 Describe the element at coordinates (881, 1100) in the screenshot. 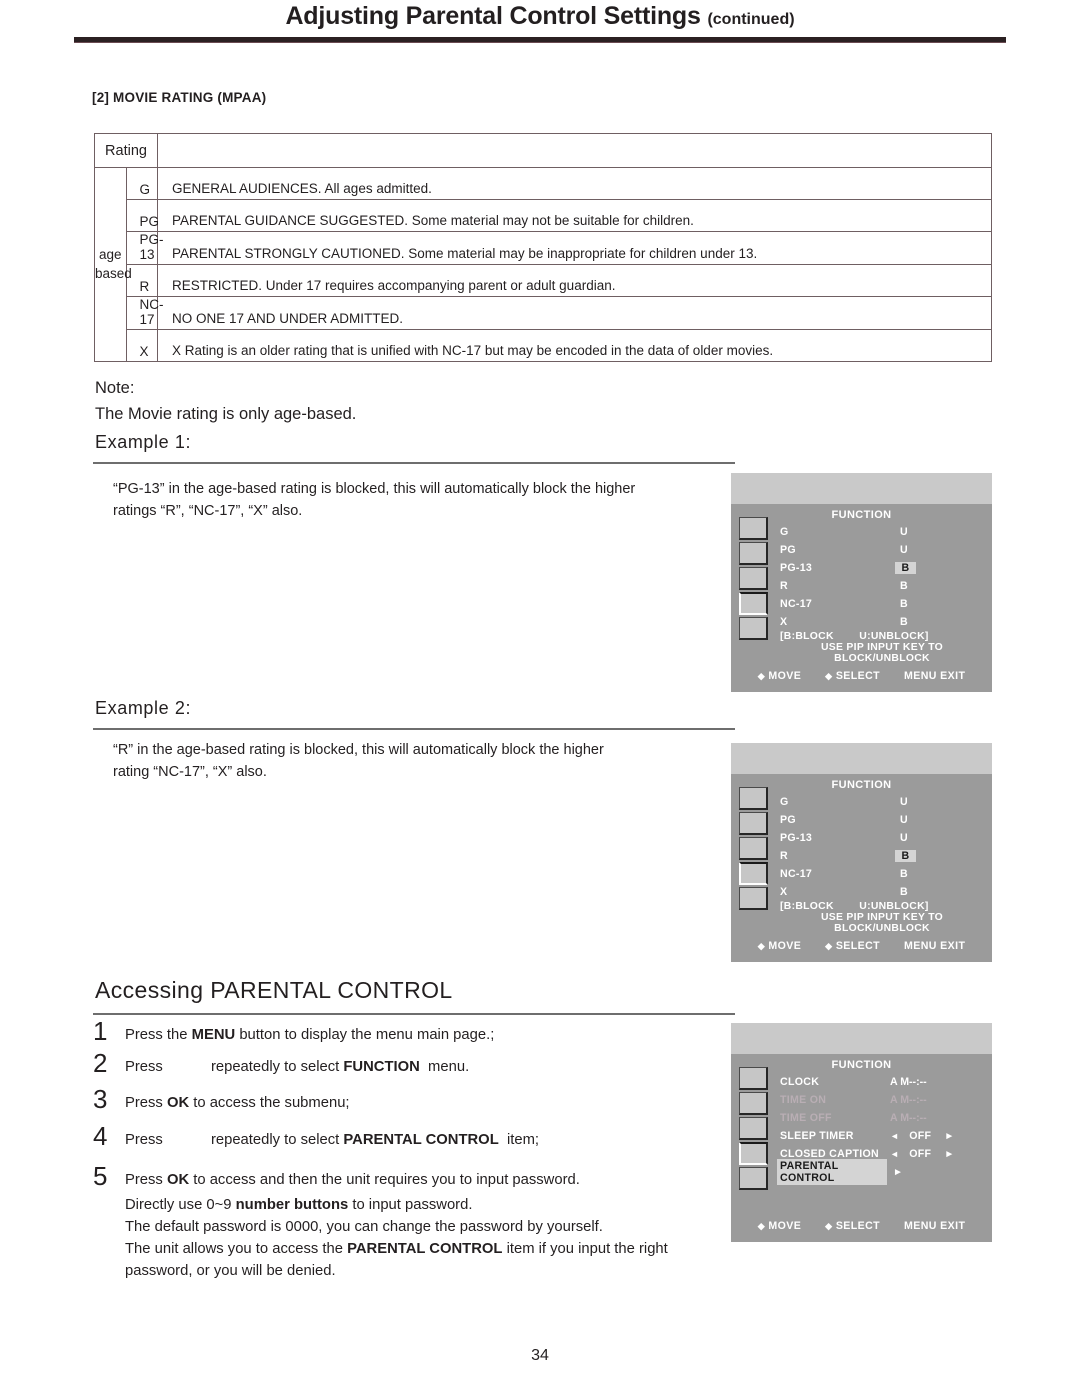

I see `osd-row-time-on: TIME ON A M--:--` at that location.